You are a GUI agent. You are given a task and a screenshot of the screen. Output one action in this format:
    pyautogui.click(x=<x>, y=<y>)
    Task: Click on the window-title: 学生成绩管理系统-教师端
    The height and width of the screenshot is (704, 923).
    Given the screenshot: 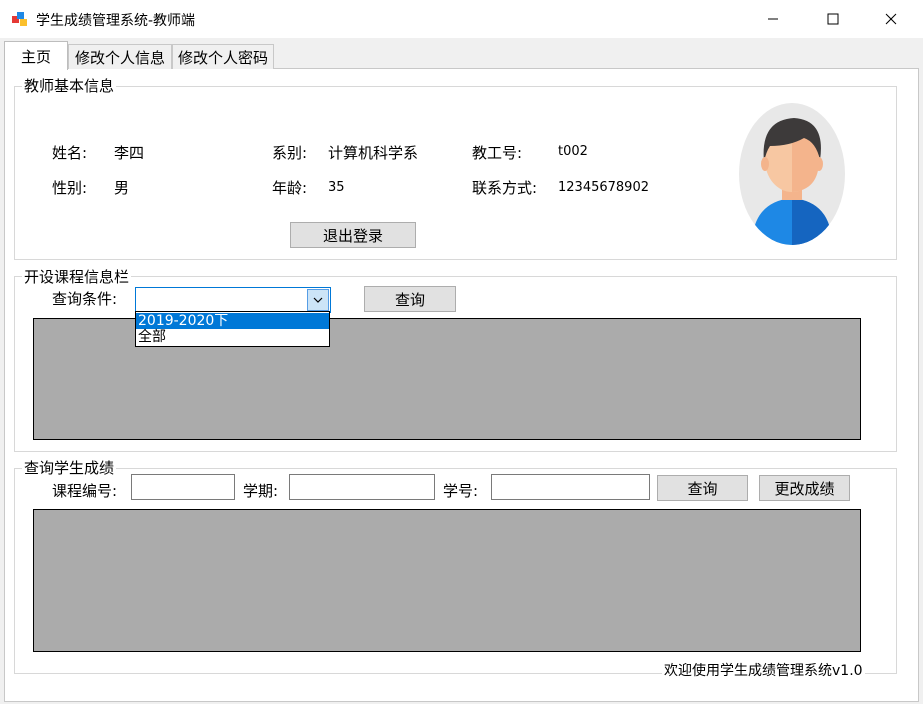 What is the action you would take?
    pyautogui.click(x=116, y=21)
    